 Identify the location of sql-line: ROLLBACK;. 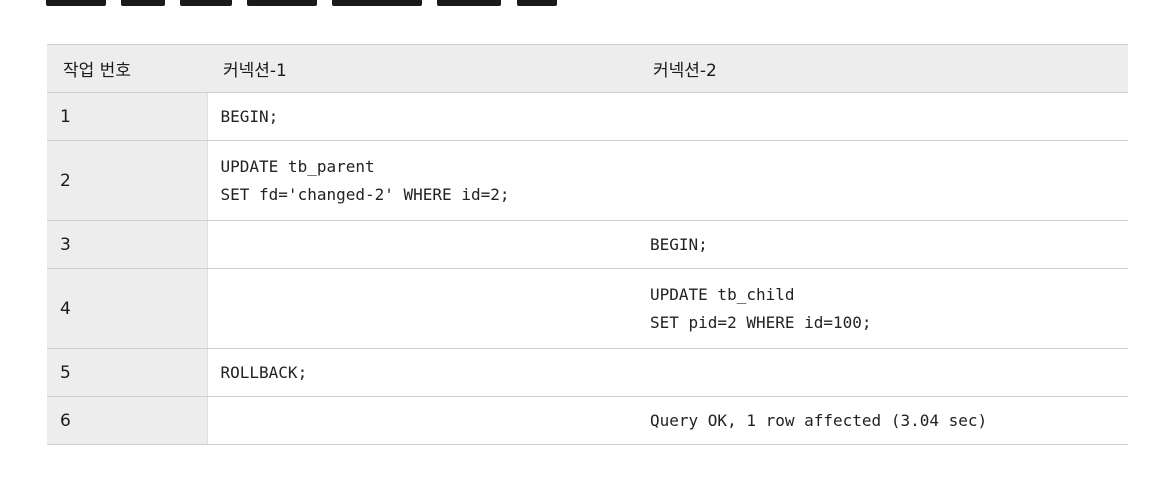
(264, 372).